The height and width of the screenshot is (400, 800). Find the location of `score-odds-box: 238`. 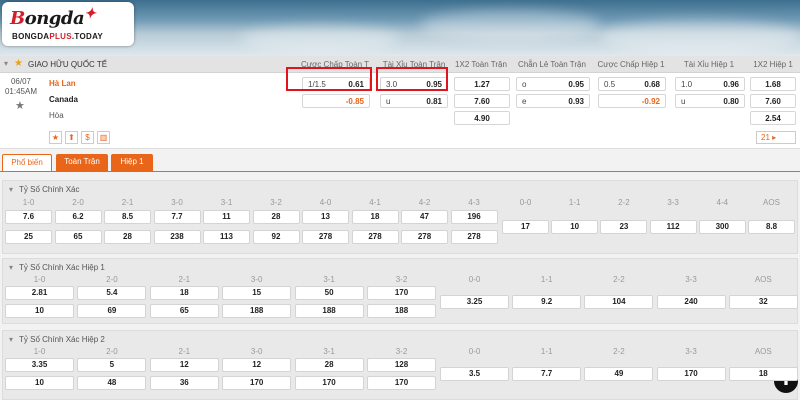

score-odds-box: 238 is located at coordinates (177, 237).